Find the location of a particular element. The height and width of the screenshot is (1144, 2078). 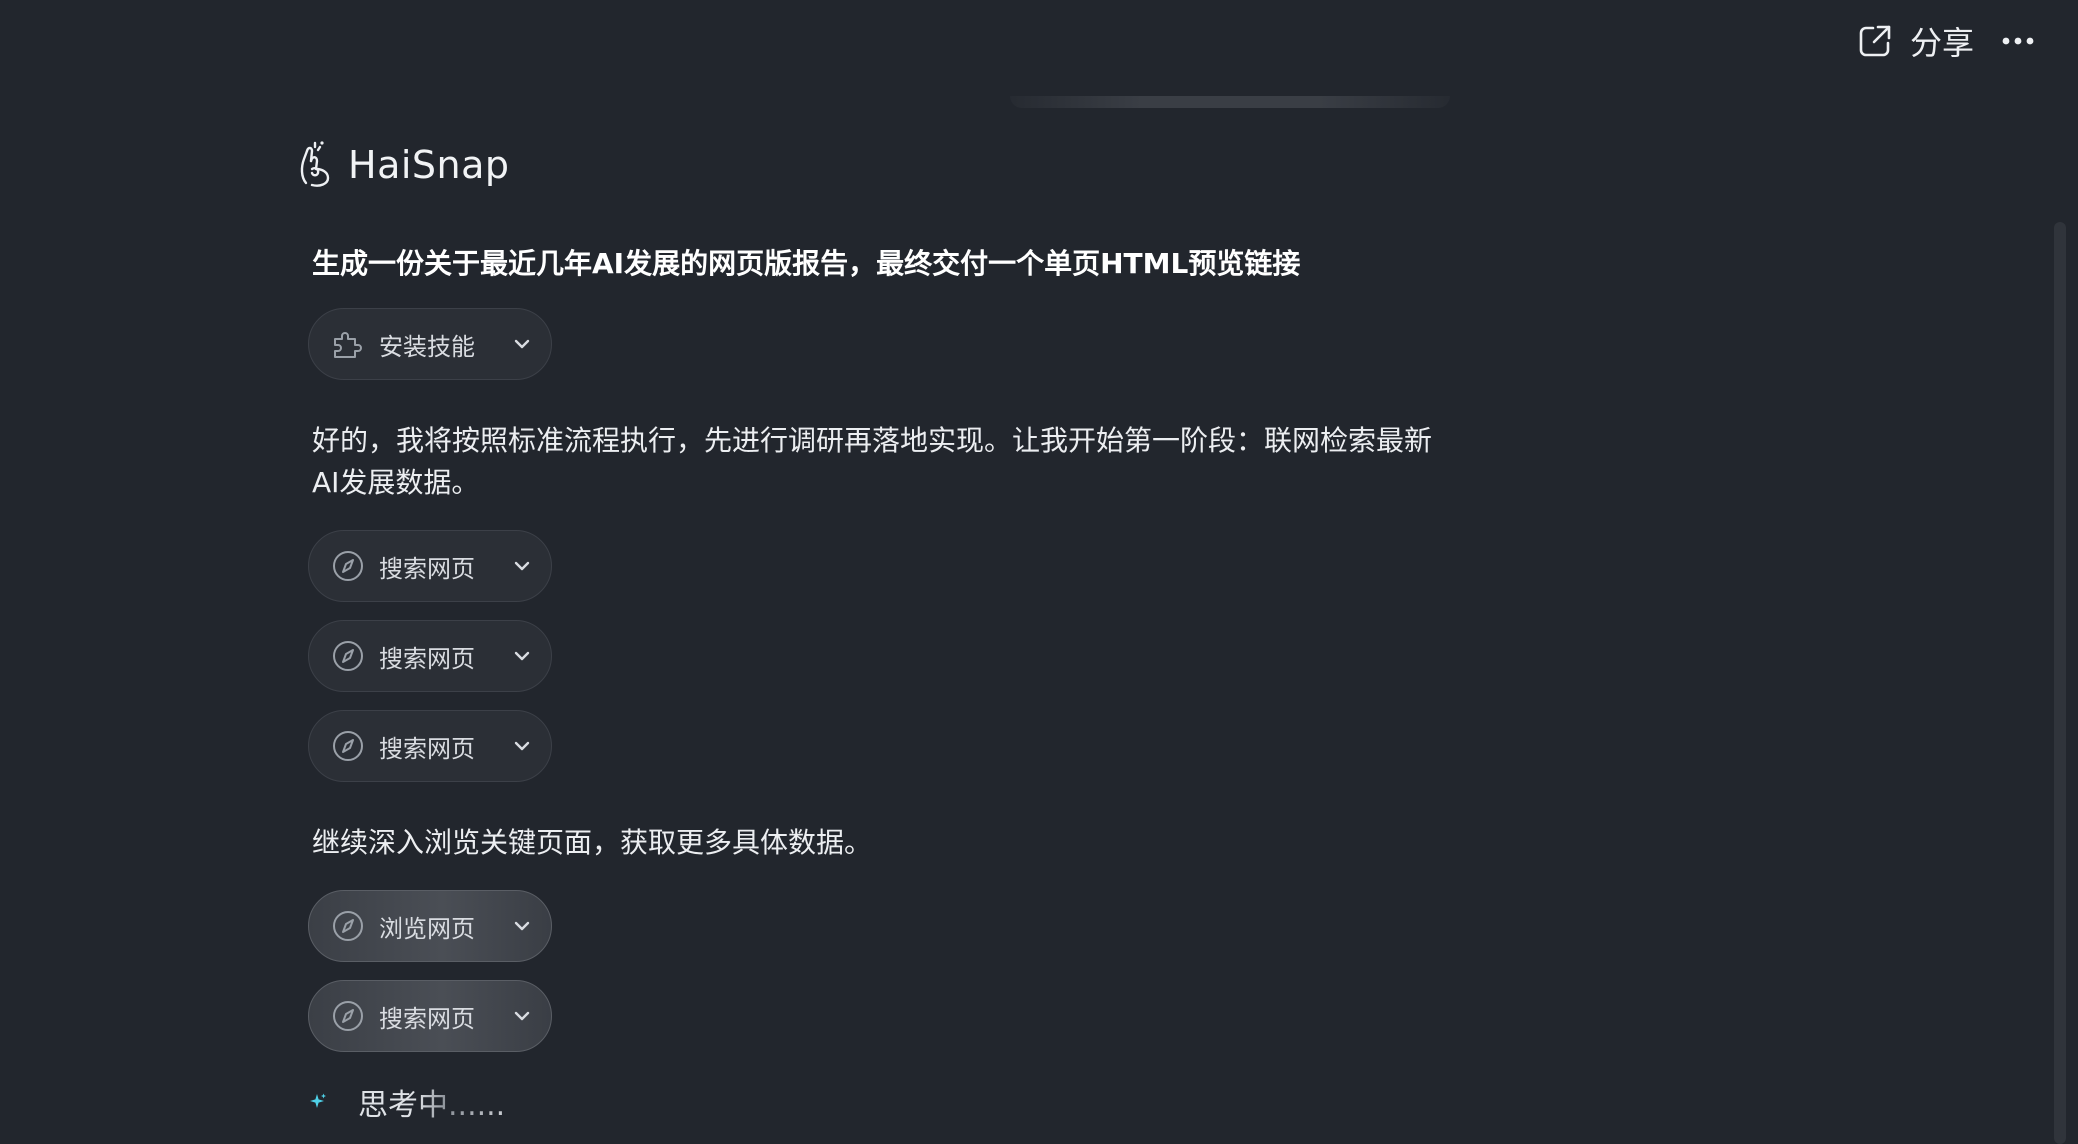

tool-step-install-skill: 安装技能 is located at coordinates (430, 344).